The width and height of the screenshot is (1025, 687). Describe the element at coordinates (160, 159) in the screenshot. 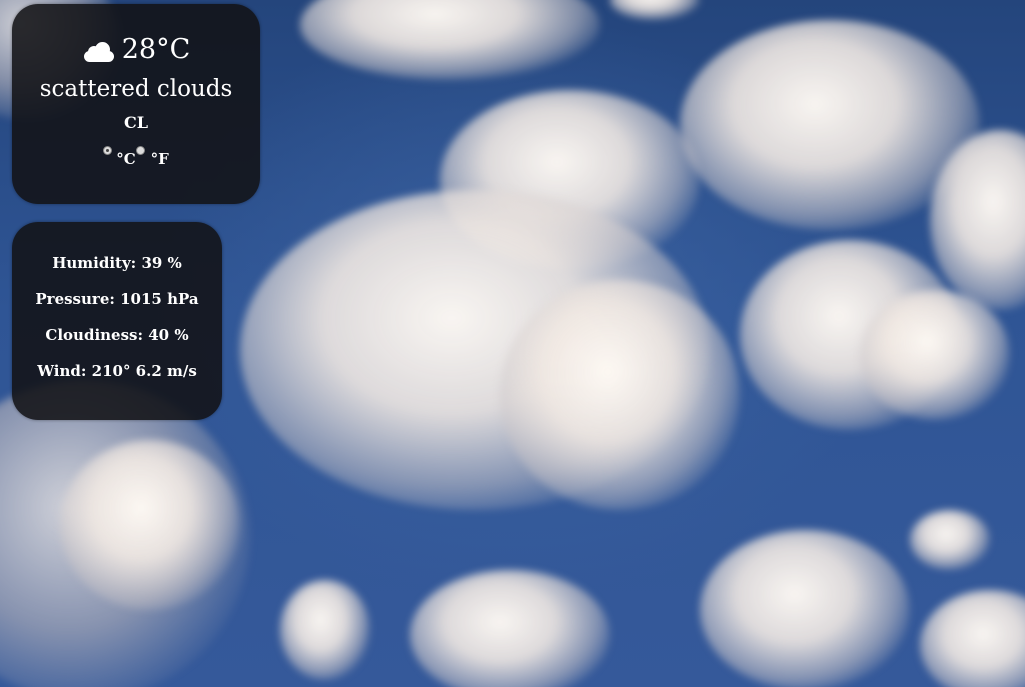

I see `fahrenheit-label: °F` at that location.